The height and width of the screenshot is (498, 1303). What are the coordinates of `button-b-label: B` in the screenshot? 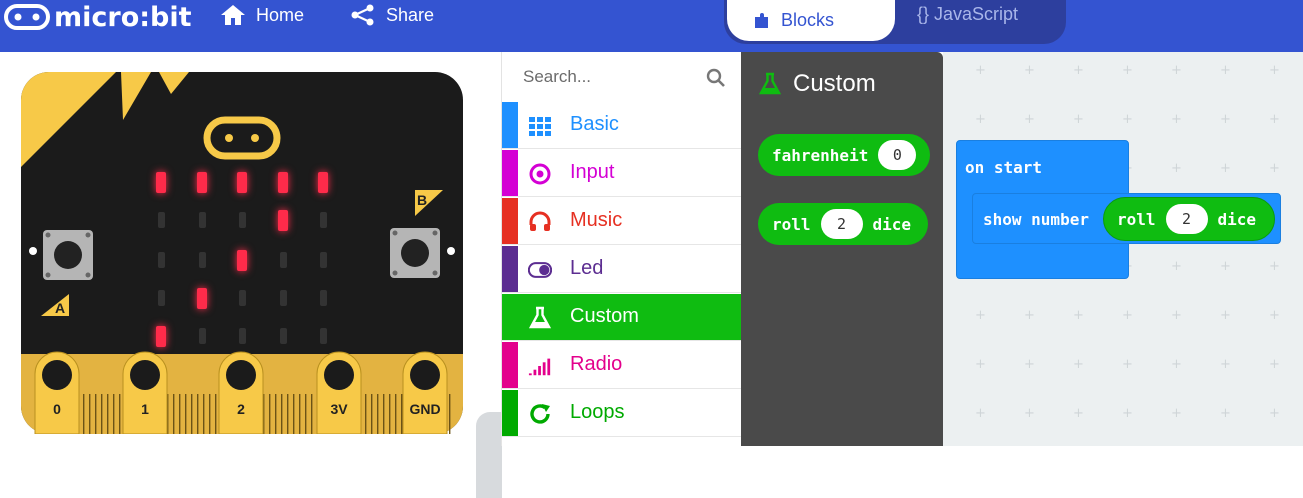 It's located at (422, 200).